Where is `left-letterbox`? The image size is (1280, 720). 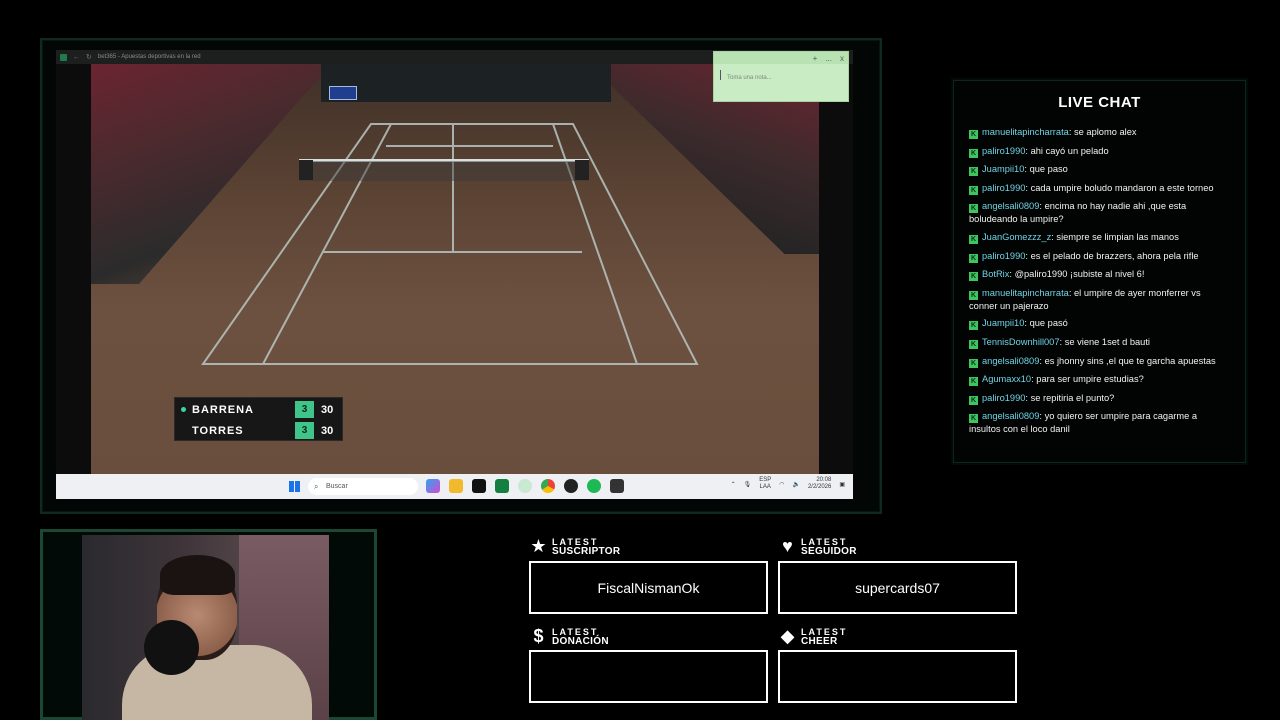 left-letterbox is located at coordinates (73, 269).